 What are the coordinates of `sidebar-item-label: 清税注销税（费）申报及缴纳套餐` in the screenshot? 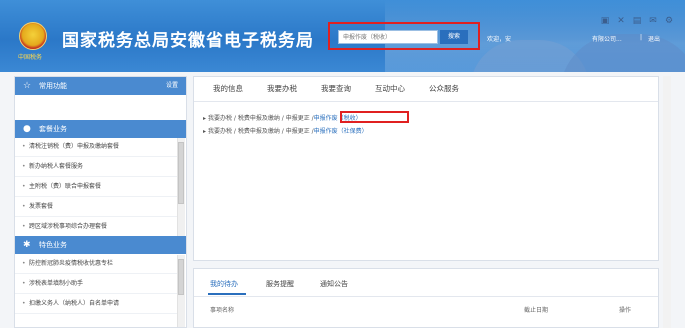 It's located at (74, 146).